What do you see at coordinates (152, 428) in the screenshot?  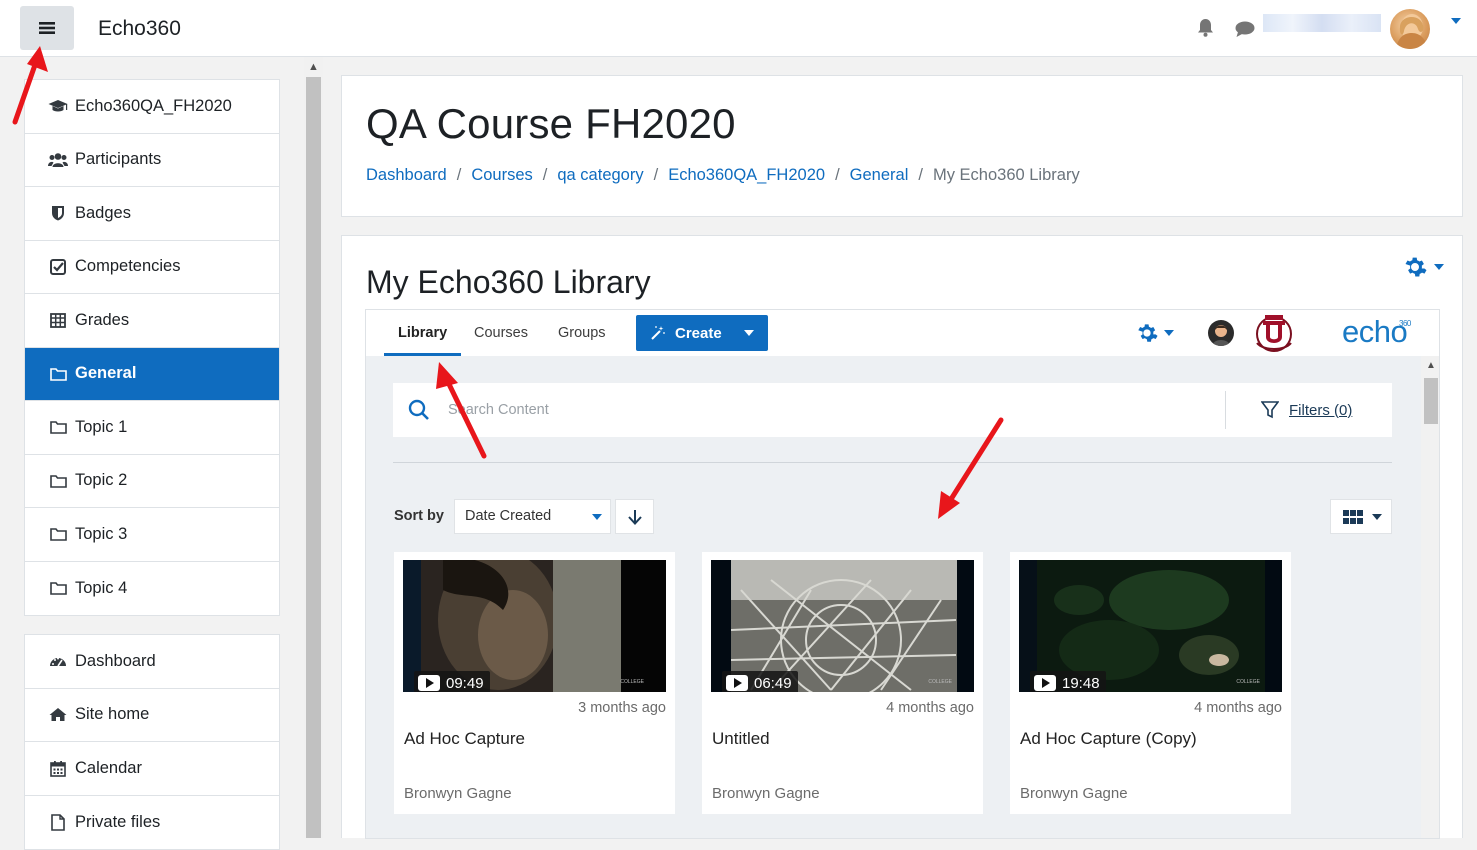 I see `sidebar-item-topic-1: Topic 1` at bounding box center [152, 428].